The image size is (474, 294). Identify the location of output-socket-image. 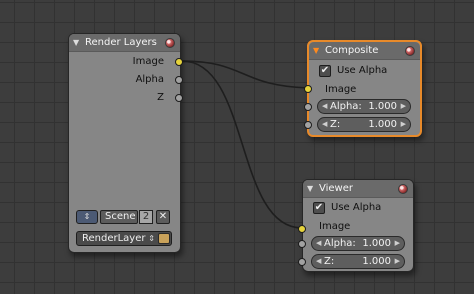
(179, 62).